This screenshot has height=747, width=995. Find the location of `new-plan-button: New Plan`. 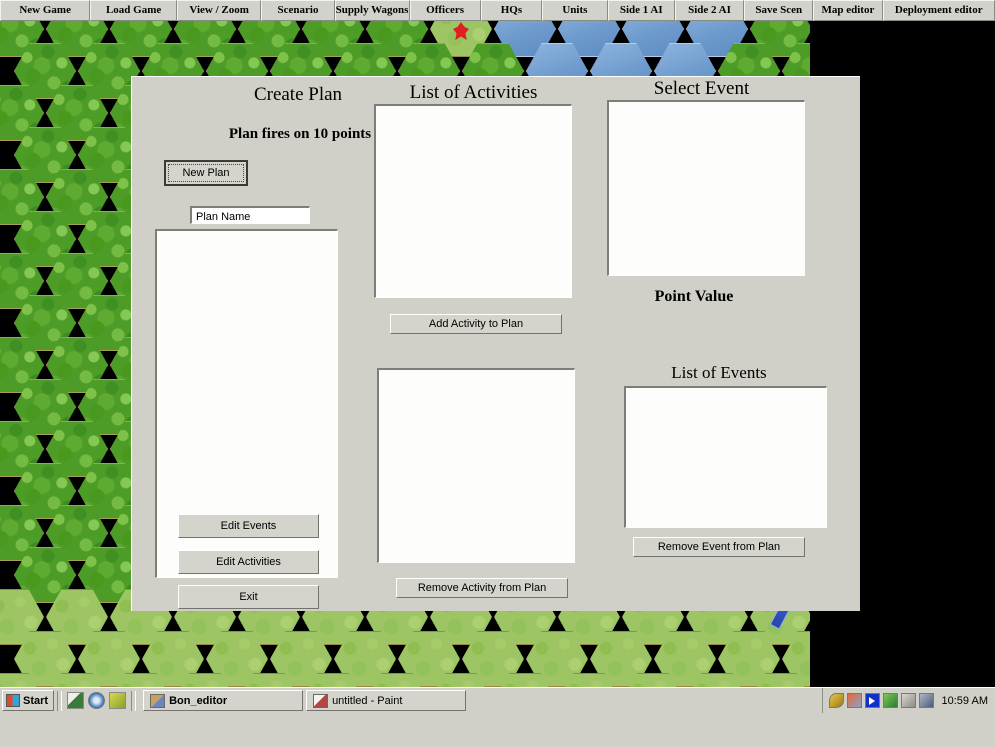

new-plan-button: New Plan is located at coordinates (206, 173).